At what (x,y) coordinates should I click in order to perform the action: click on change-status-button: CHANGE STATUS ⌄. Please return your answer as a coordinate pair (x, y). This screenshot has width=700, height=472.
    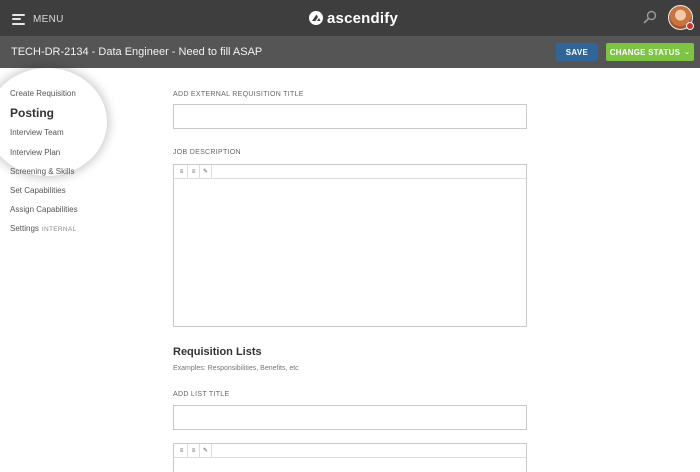
    Looking at the image, I should click on (650, 52).